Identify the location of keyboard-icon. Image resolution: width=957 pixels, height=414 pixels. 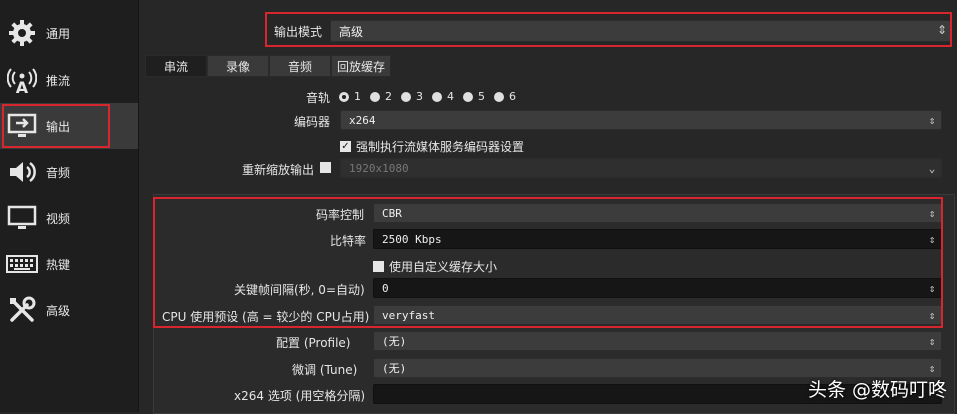
(22, 264).